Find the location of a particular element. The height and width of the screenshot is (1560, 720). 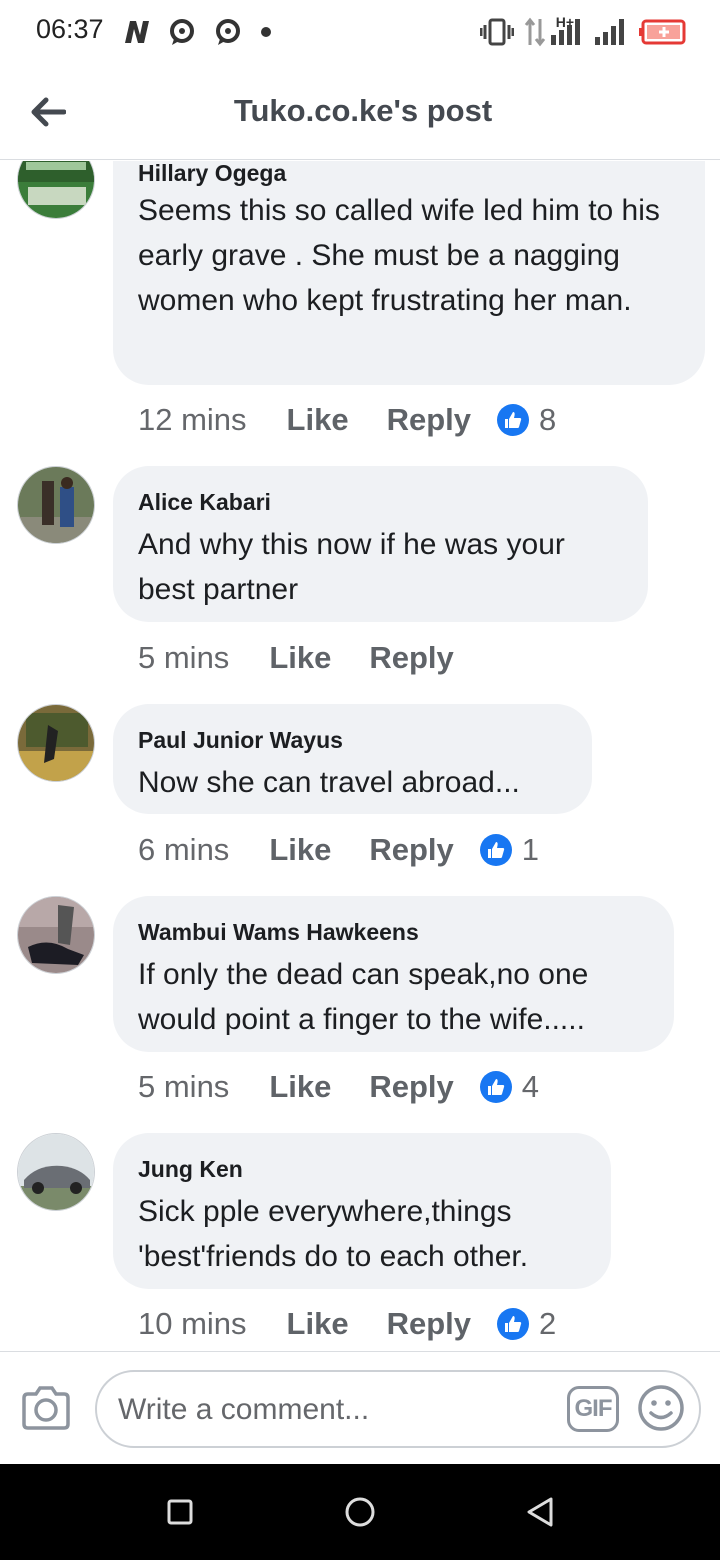

home-button is located at coordinates (360, 1512).